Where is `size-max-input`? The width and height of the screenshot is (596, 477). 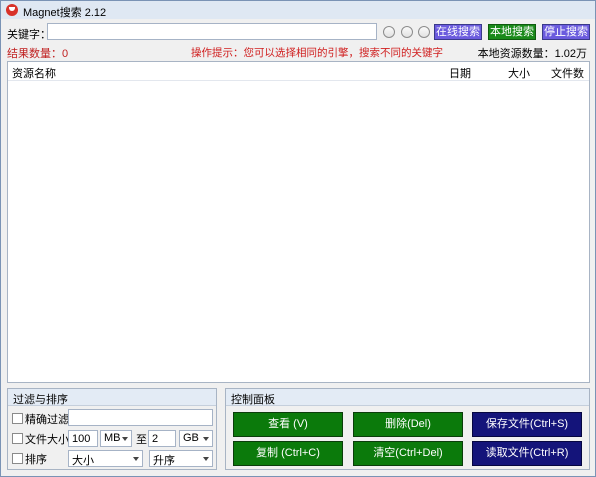
size-max-input is located at coordinates (162, 438).